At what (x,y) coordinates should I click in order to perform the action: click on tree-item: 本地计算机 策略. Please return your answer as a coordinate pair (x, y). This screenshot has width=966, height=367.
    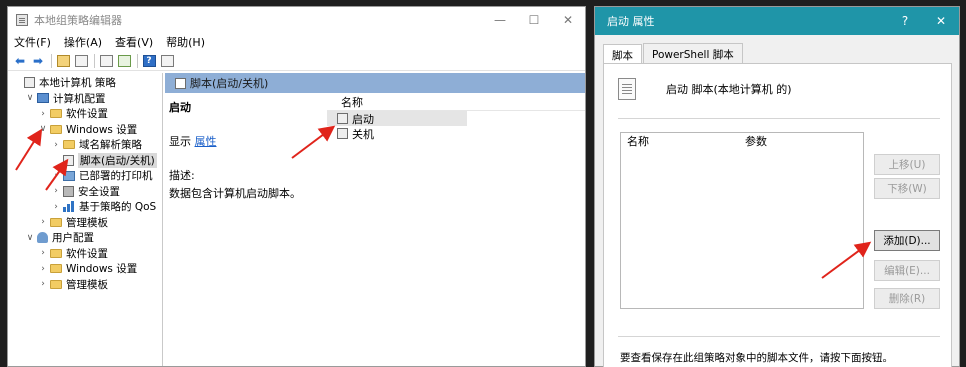
    Looking at the image, I should click on (85, 83).